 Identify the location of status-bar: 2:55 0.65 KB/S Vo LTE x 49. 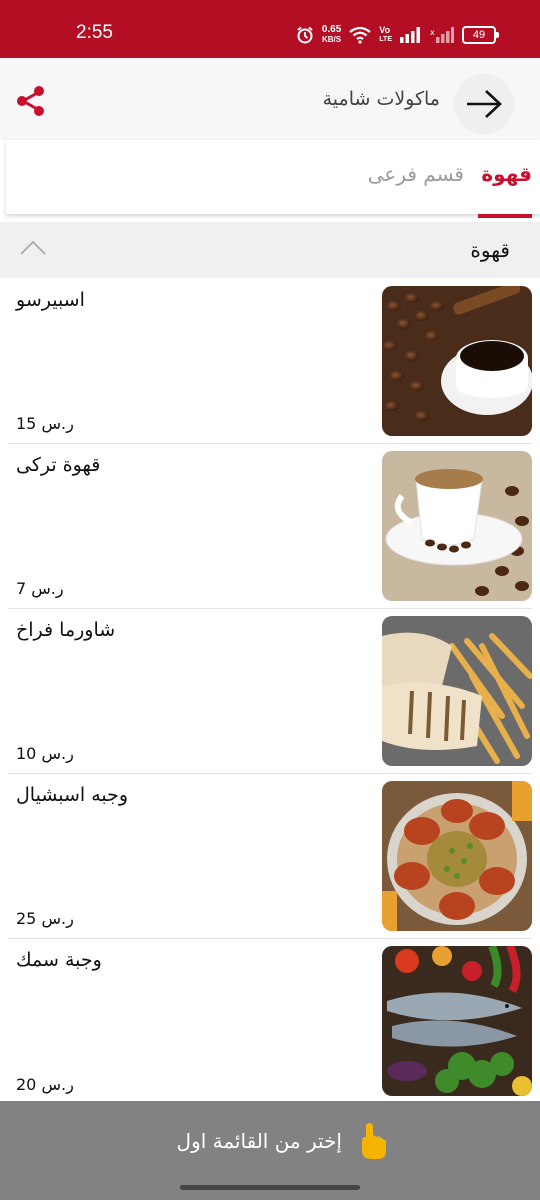
(270, 29).